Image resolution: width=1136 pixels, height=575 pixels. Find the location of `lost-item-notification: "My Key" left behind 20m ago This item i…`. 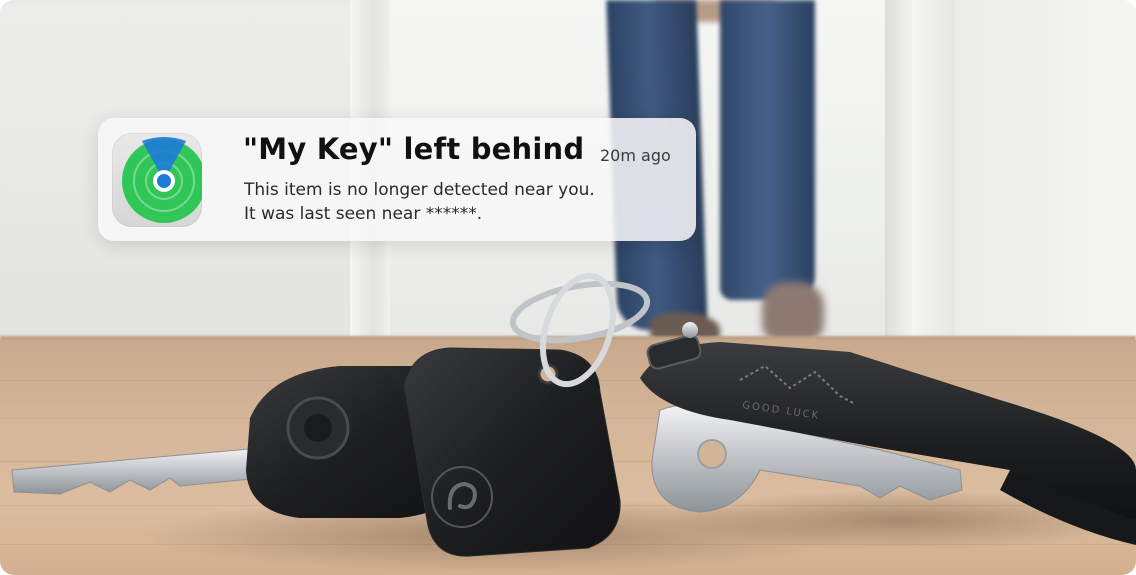

lost-item-notification: "My Key" left behind 20m ago This item i… is located at coordinates (397, 179).